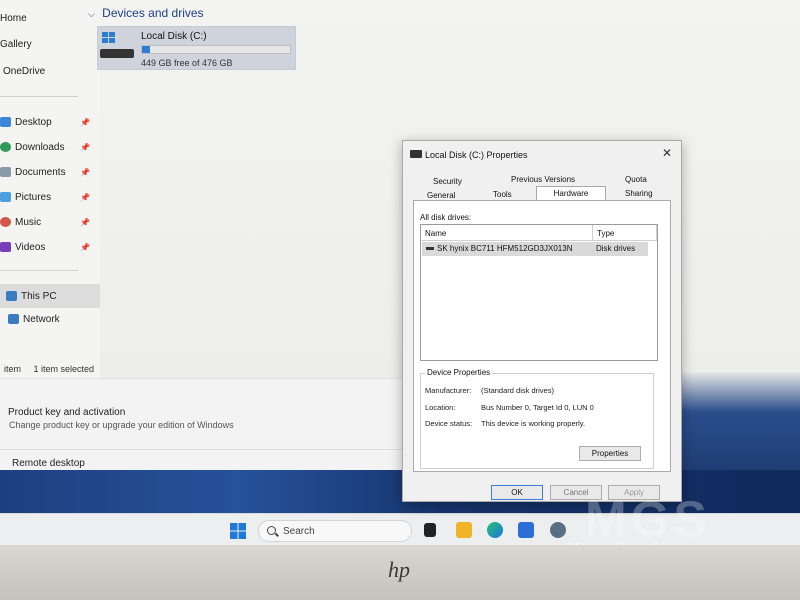 Image resolution: width=800 pixels, height=600 pixels. I want to click on device-status-value: This device is working properly., so click(533, 423).